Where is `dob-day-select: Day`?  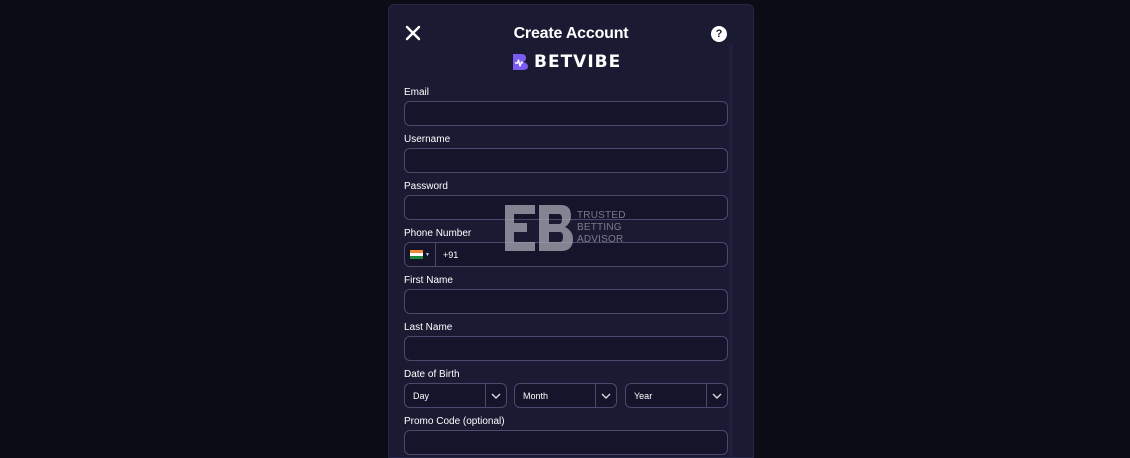 dob-day-select: Day is located at coordinates (455, 395).